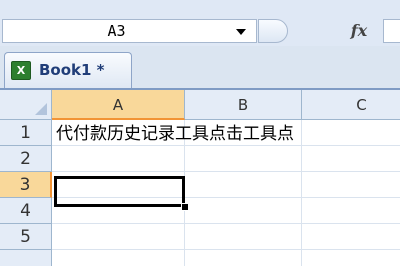  Describe the element at coordinates (118, 159) in the screenshot. I see `cell-a2` at that location.